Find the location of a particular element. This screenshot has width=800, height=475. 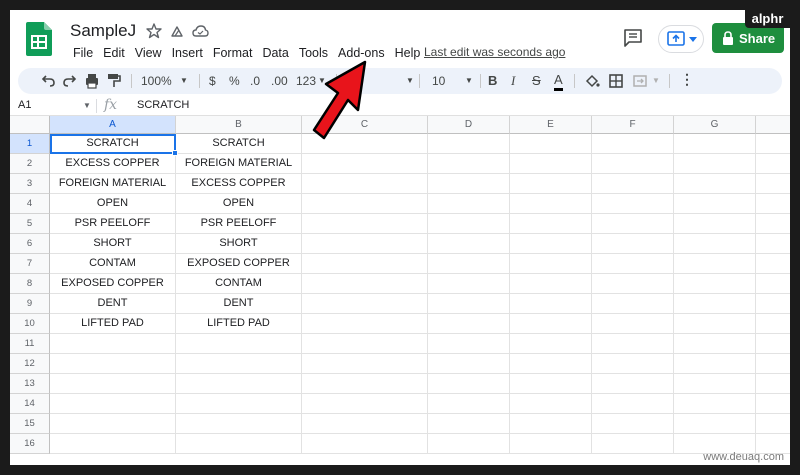

cell: CONTAM is located at coordinates (239, 284).